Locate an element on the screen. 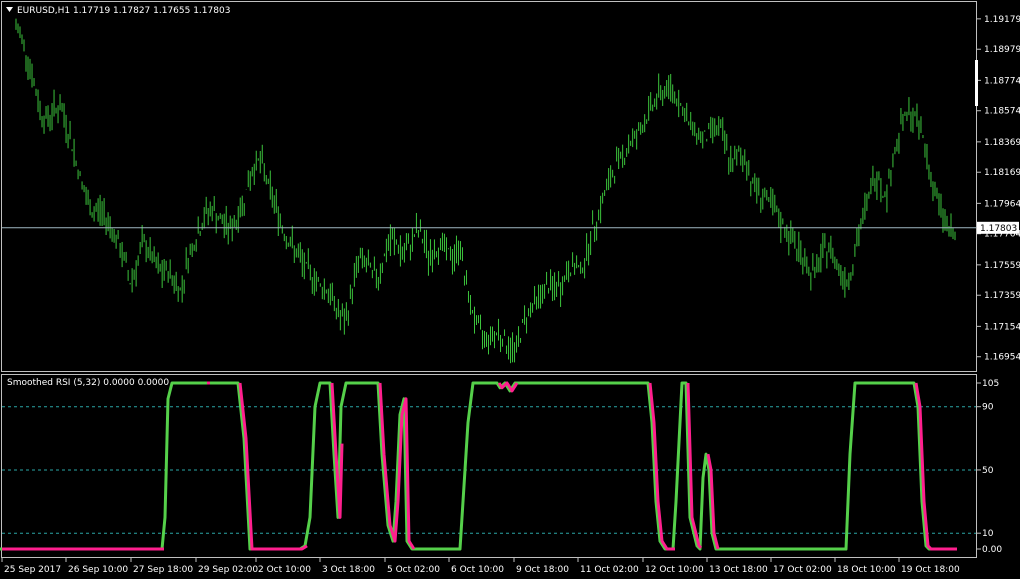 The width and height of the screenshot is (1020, 579). rsi-tick-label: 90 is located at coordinates (988, 408).